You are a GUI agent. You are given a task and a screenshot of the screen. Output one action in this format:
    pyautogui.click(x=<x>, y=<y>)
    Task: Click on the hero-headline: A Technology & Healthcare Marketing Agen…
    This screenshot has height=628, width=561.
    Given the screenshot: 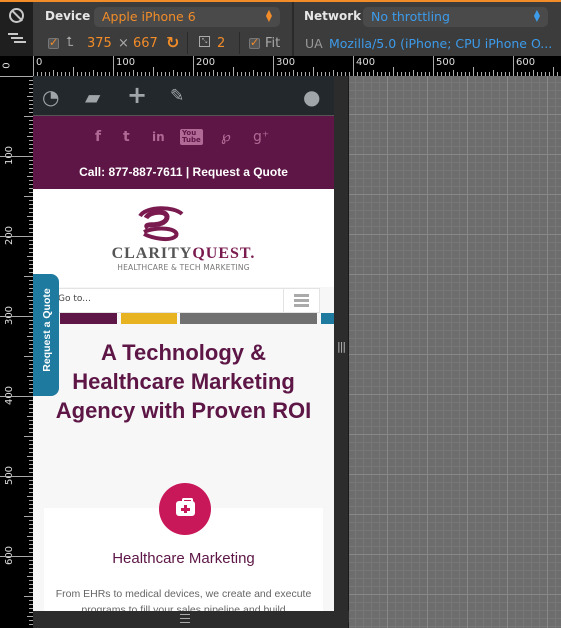 What is the action you would take?
    pyautogui.click(x=183, y=381)
    